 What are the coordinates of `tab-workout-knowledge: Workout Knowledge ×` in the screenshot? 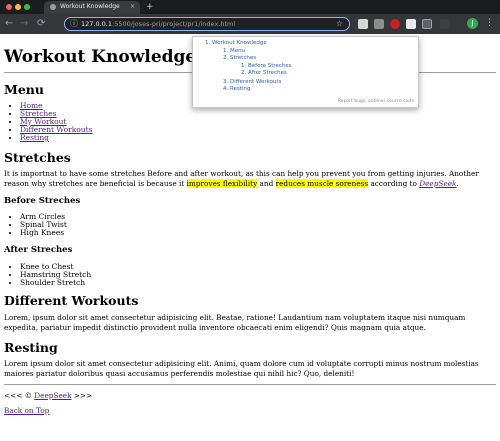 It's located at (92, 7).